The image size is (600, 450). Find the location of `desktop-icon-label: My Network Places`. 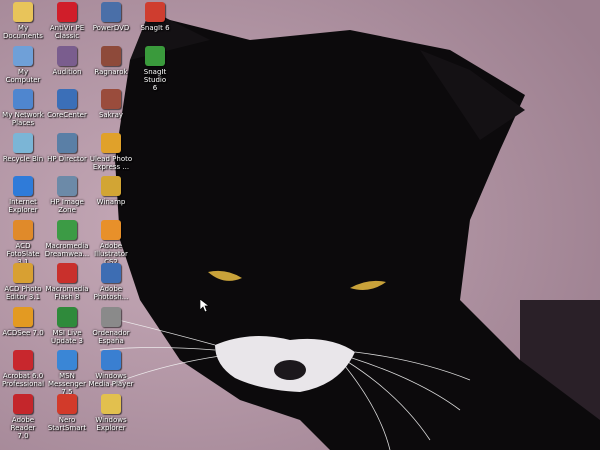

desktop-icon-label: My Network Places is located at coordinates (23, 119).